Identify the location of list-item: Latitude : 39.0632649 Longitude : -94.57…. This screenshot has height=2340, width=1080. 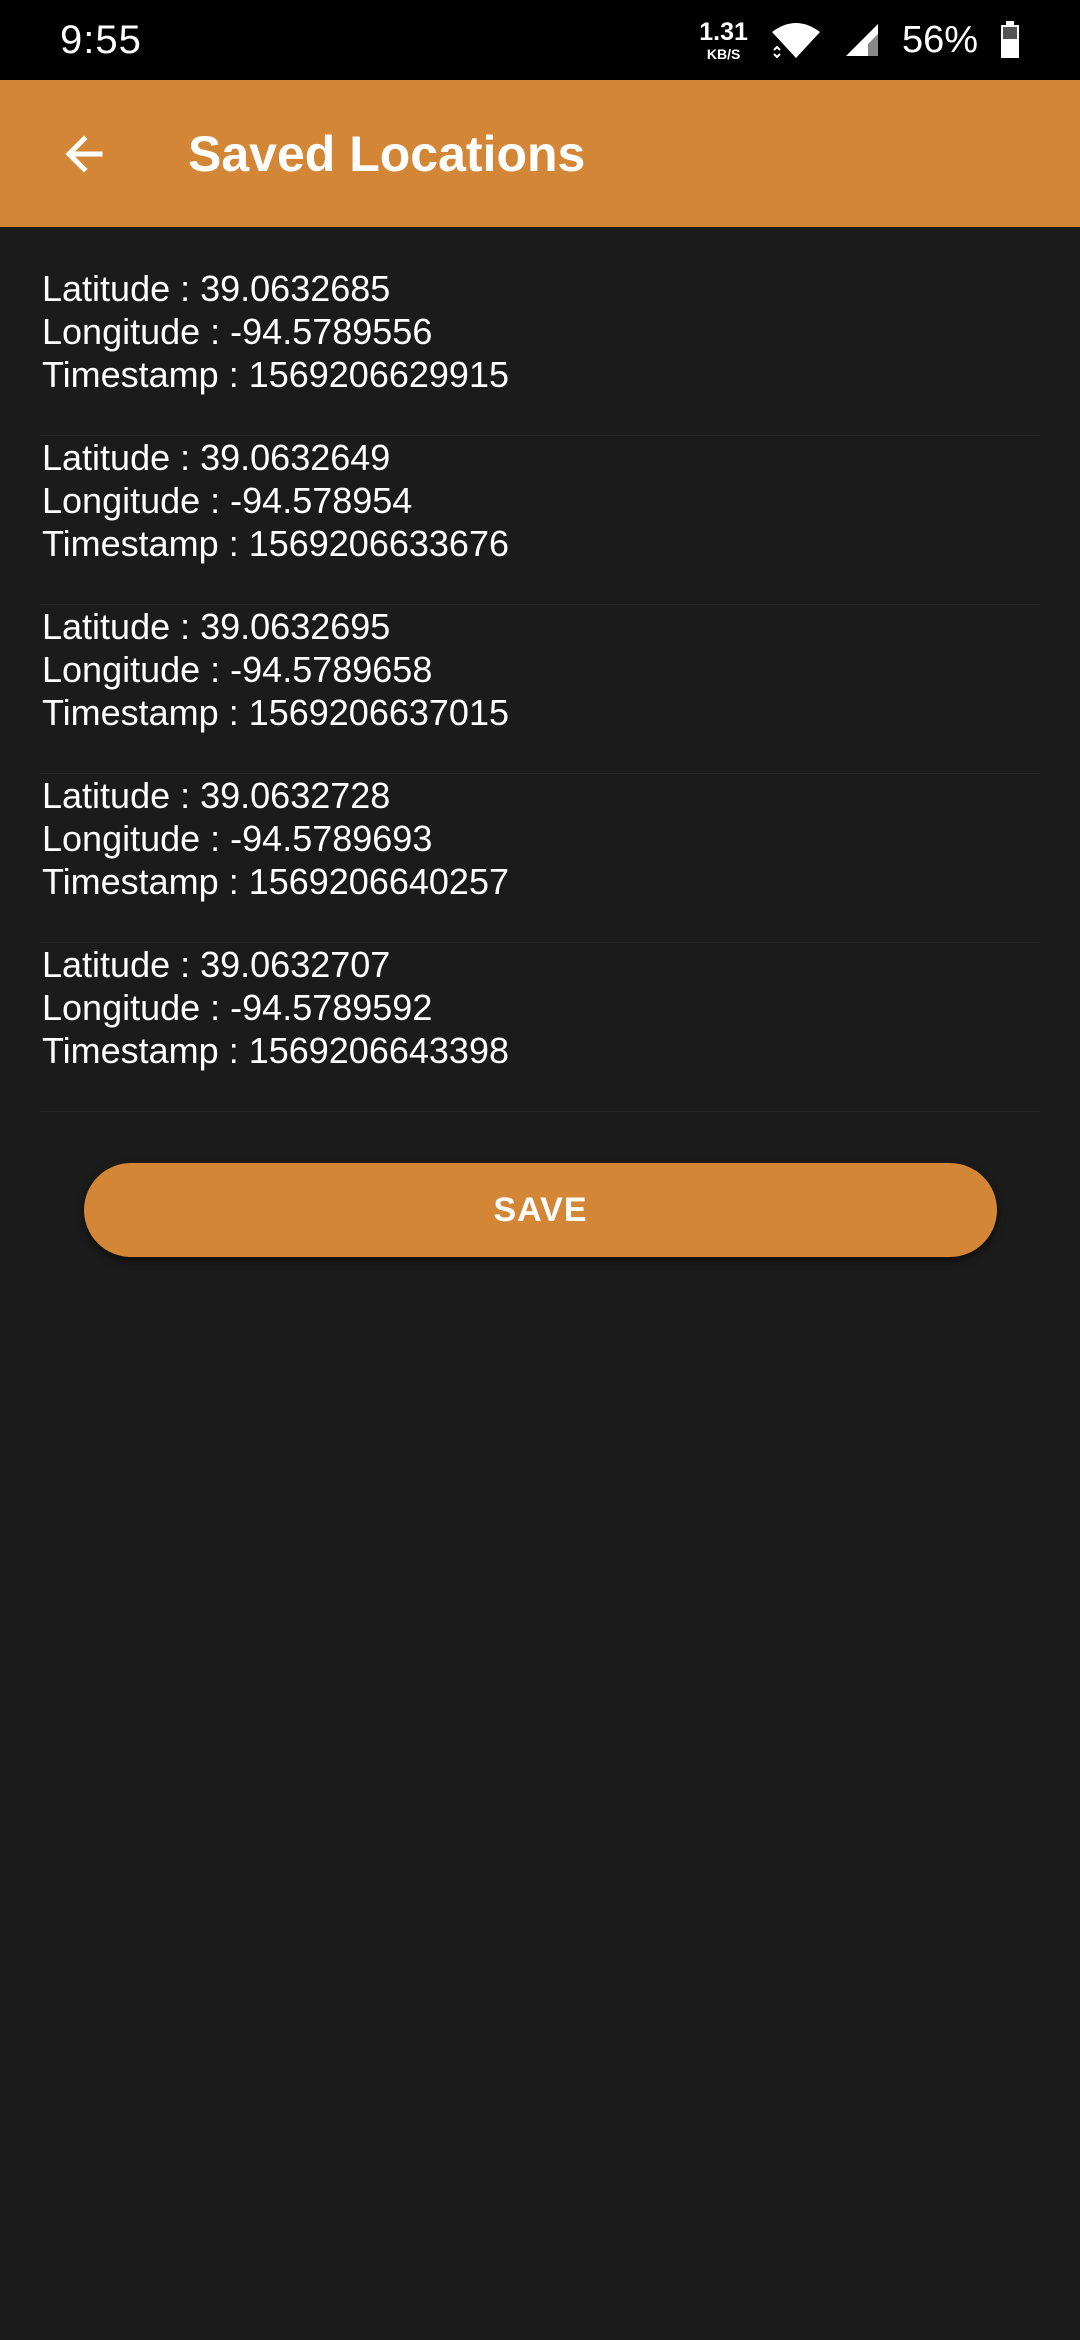
(540, 520).